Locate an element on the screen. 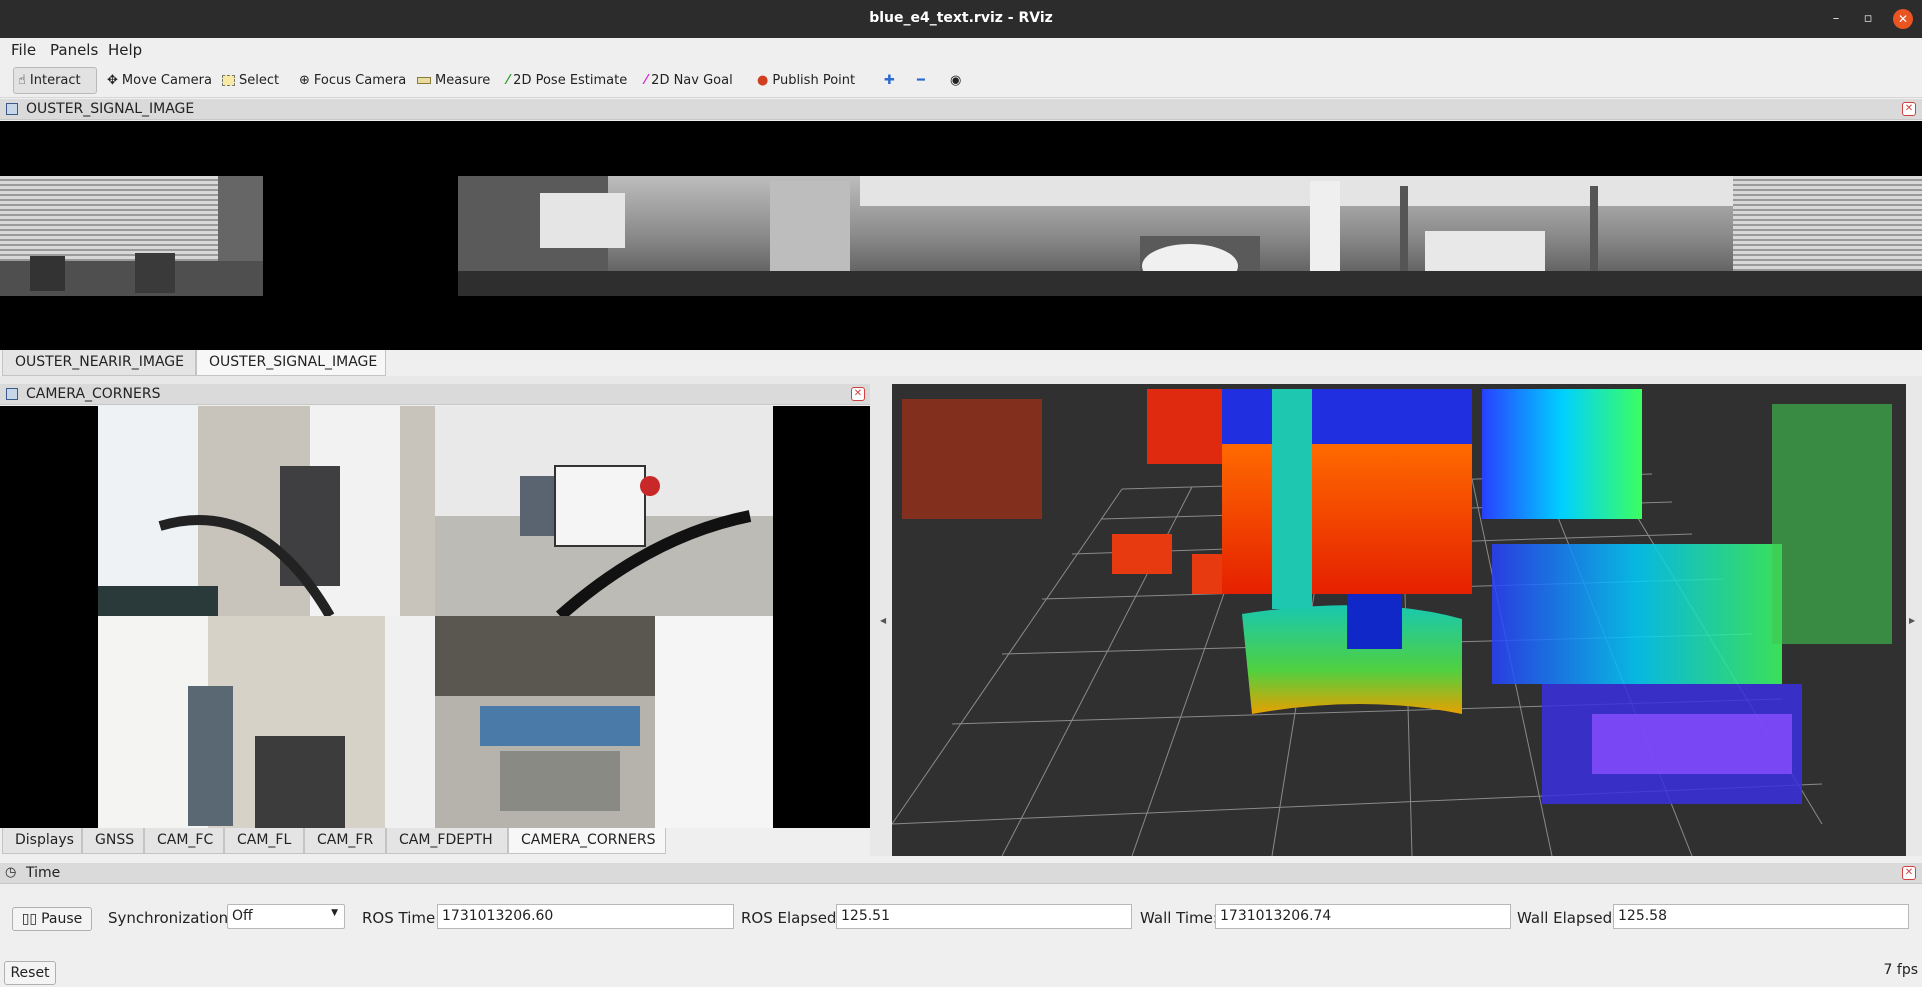 Image resolution: width=1922 pixels, height=987 pixels. vertical-splitter: ◀ is located at coordinates (881, 620).